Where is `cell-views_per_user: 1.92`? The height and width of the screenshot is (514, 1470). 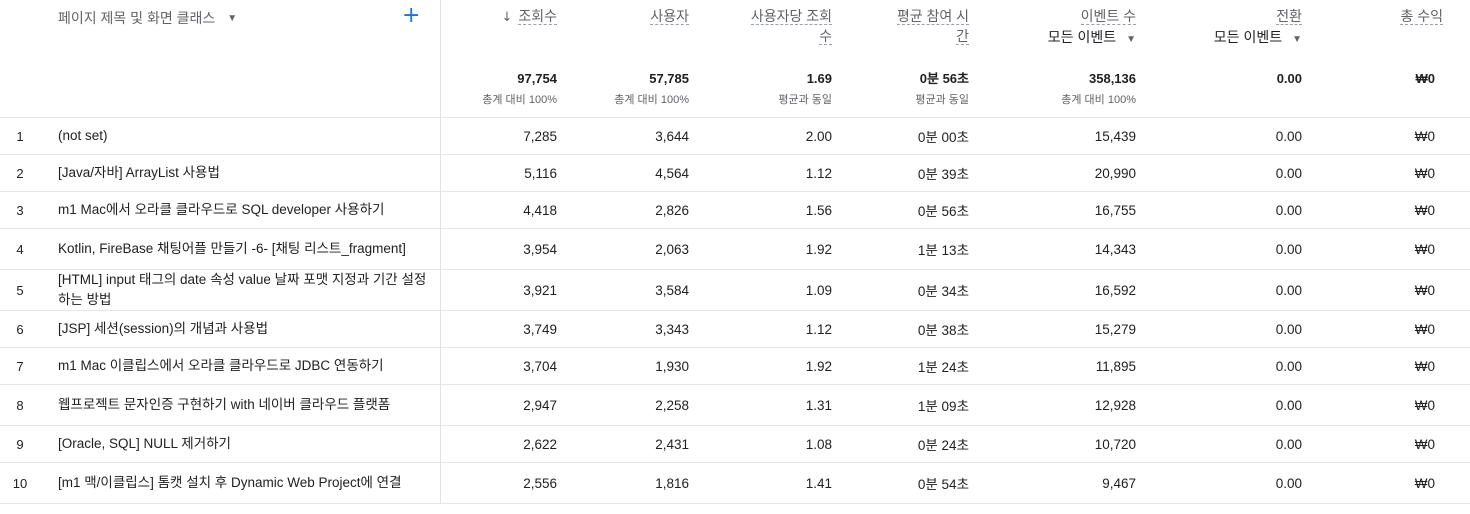
cell-views_per_user: 1.92 is located at coordinates (818, 249).